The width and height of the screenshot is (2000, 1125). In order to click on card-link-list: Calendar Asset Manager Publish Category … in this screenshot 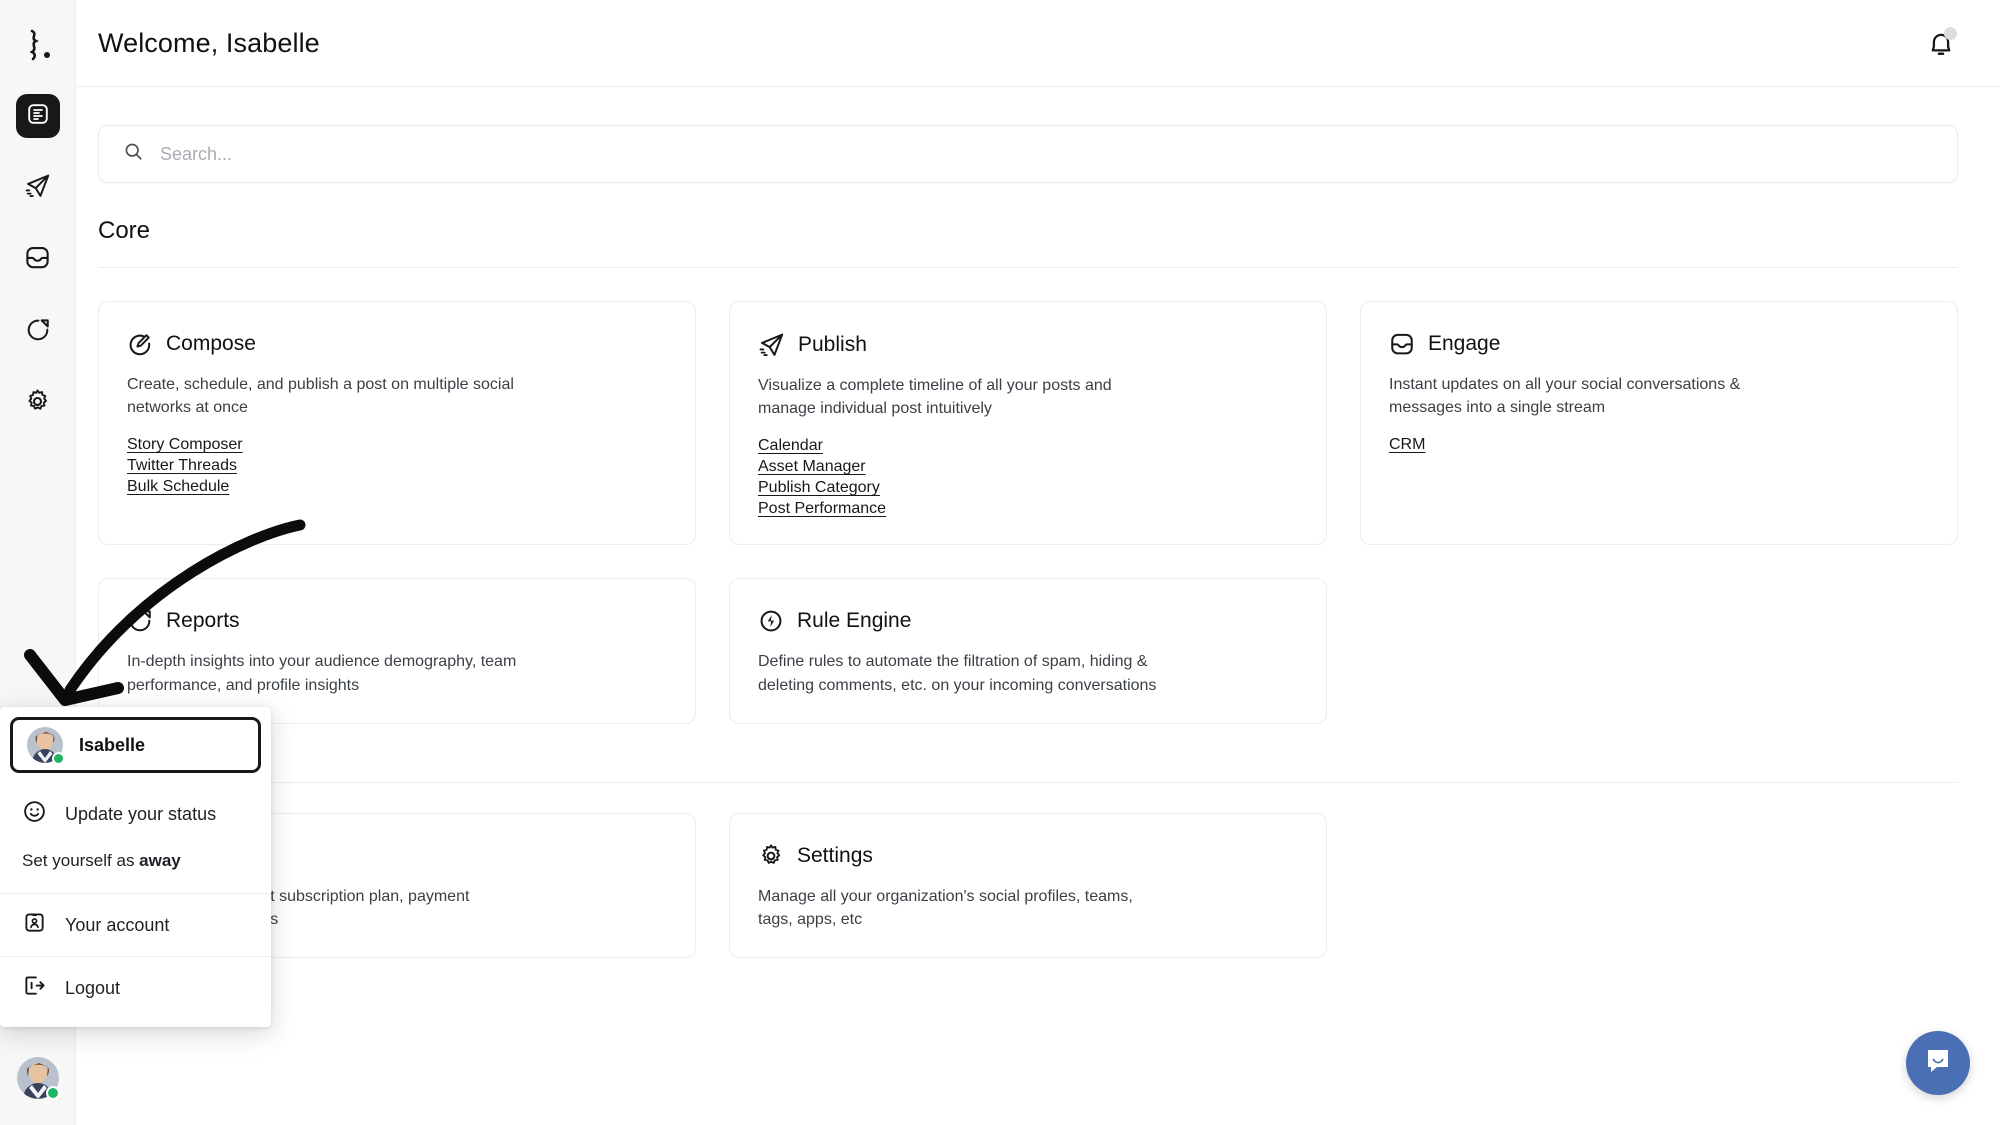, I will do `click(1028, 477)`.